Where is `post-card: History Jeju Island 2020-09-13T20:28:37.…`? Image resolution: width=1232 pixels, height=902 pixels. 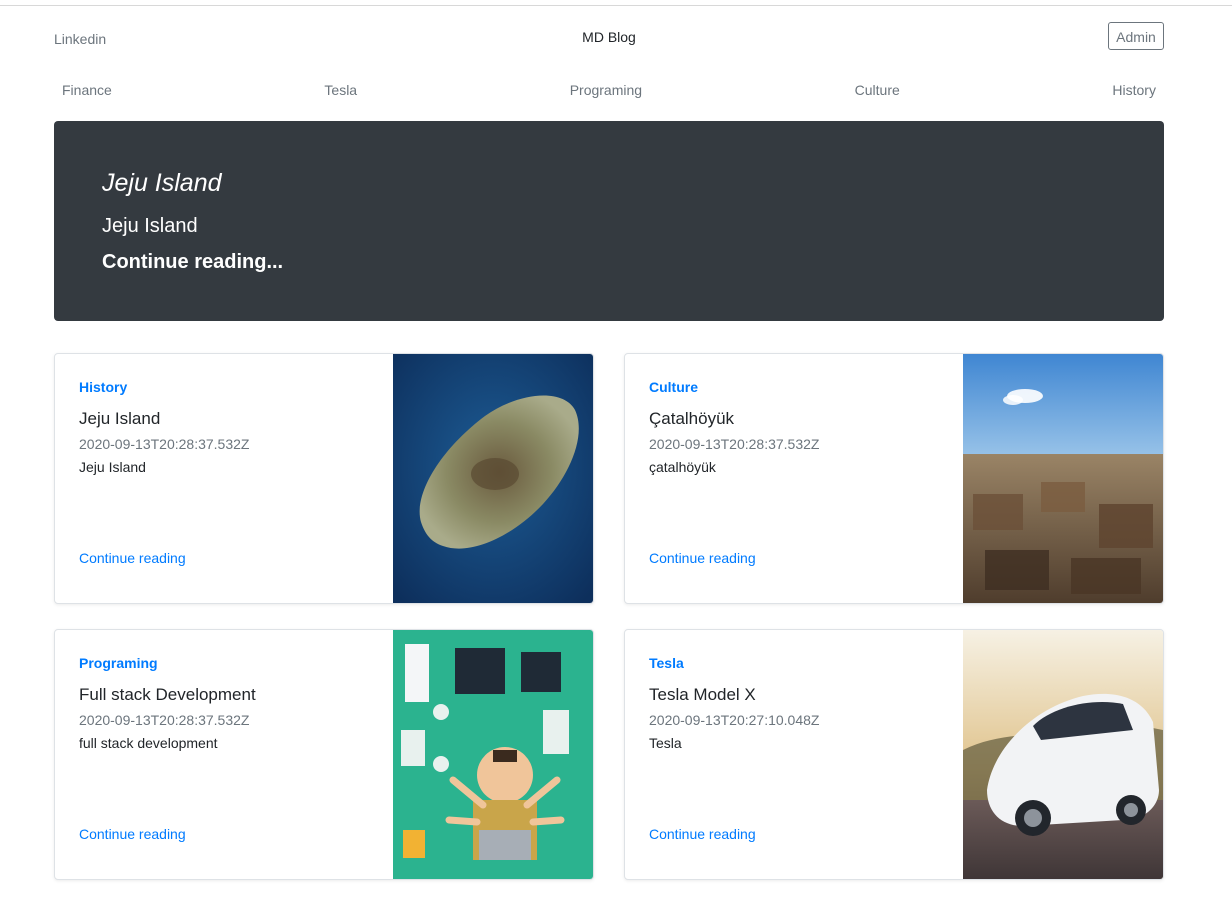
post-card: History Jeju Island 2020-09-13T20:28:37.… is located at coordinates (324, 478).